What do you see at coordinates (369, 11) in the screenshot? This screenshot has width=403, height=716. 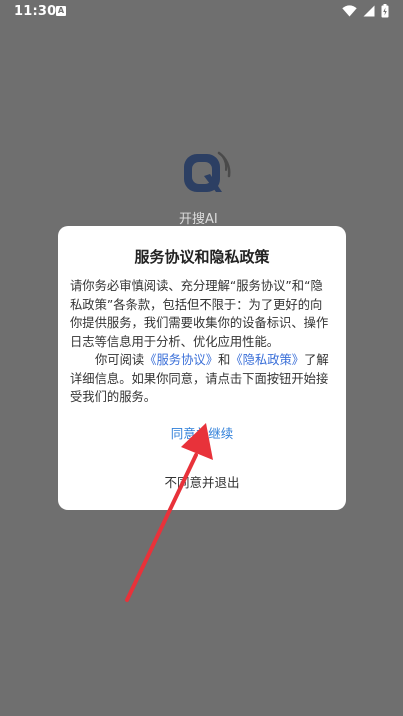 I see `cellular-signal-icon` at bounding box center [369, 11].